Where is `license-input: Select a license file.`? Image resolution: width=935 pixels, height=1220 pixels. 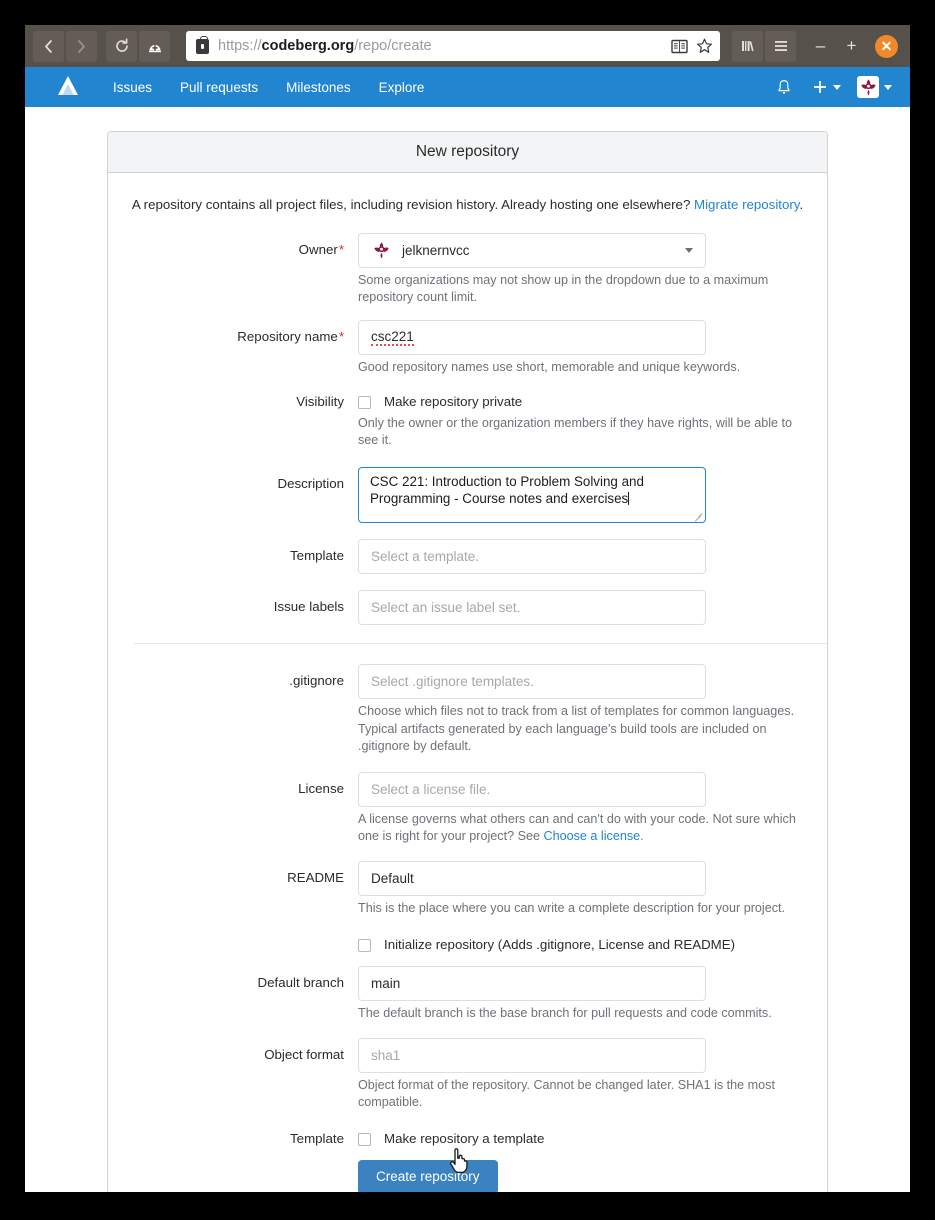
license-input: Select a license file. is located at coordinates (532, 789).